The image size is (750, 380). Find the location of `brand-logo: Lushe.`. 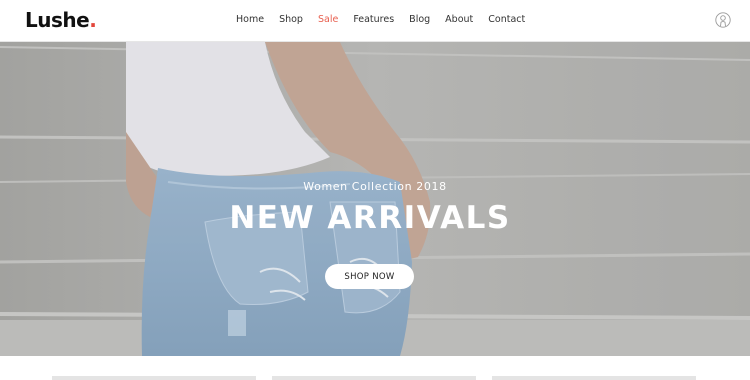

brand-logo: Lushe. is located at coordinates (61, 20).